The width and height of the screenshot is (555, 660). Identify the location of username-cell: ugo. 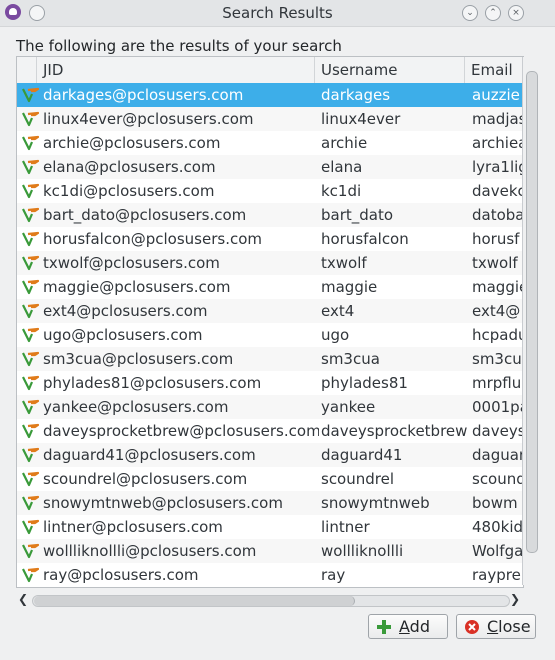
(335, 335).